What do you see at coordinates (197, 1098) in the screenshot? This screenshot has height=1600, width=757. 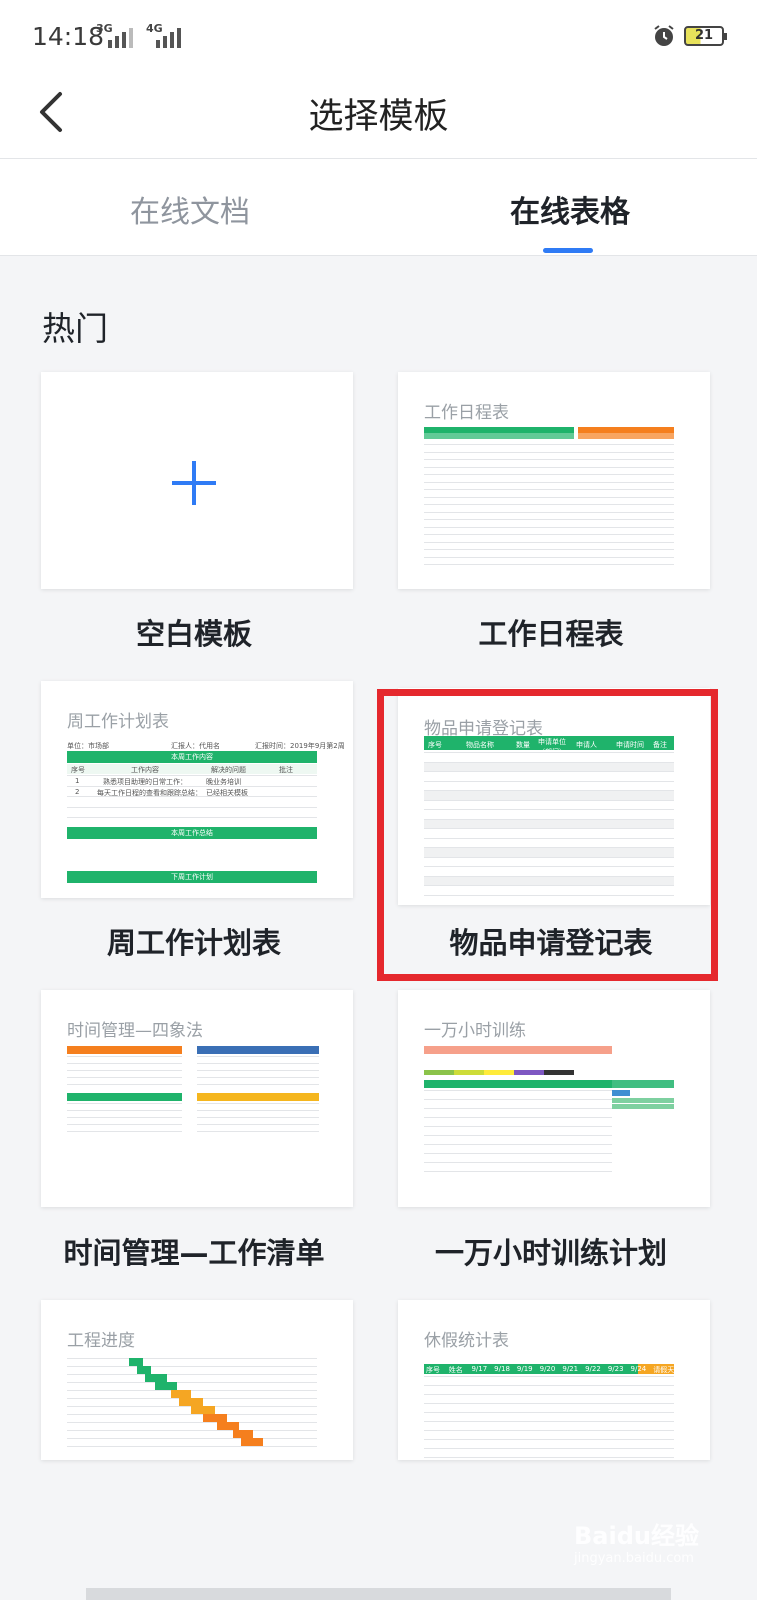 I see `template-card-time-management: 时间管理—四象法` at bounding box center [197, 1098].